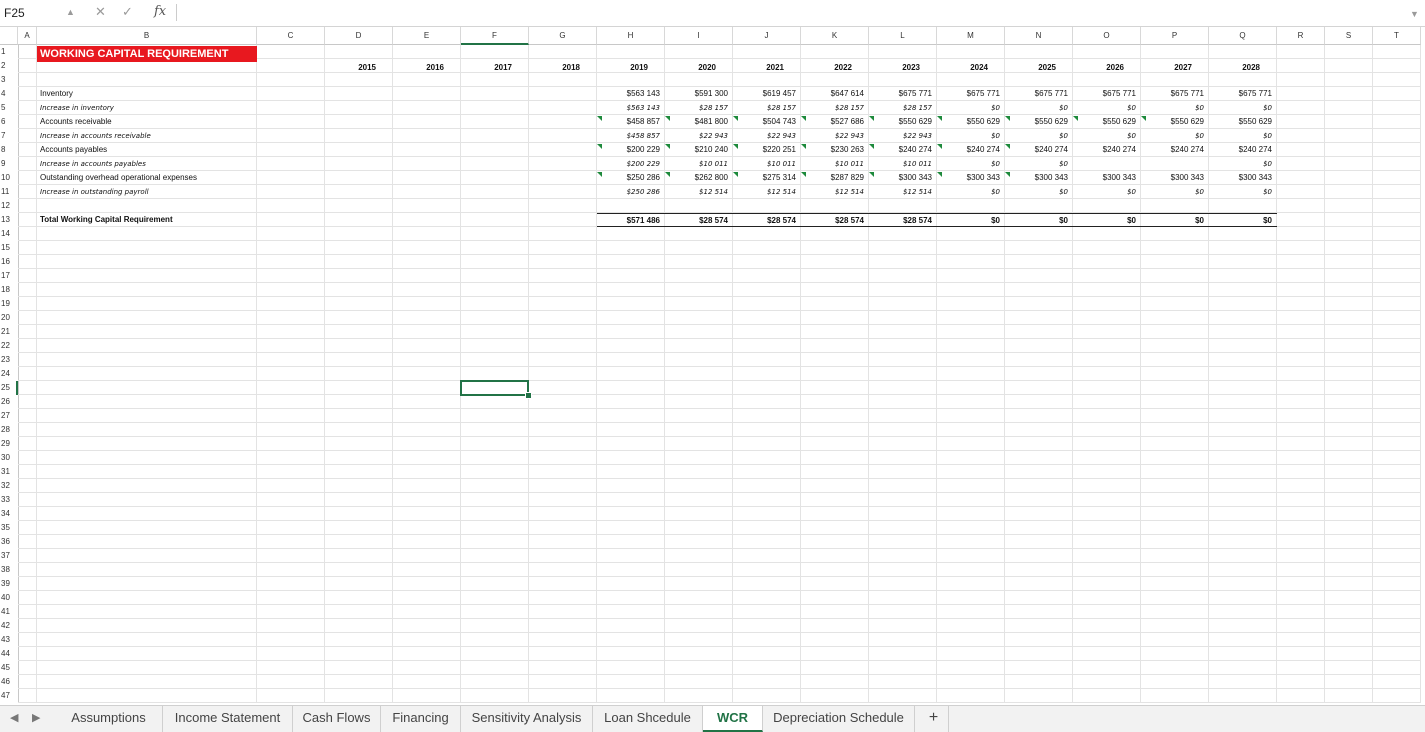 The height and width of the screenshot is (732, 1425). Describe the element at coordinates (1243, 36) in the screenshot. I see `column-header-q: Q` at that location.